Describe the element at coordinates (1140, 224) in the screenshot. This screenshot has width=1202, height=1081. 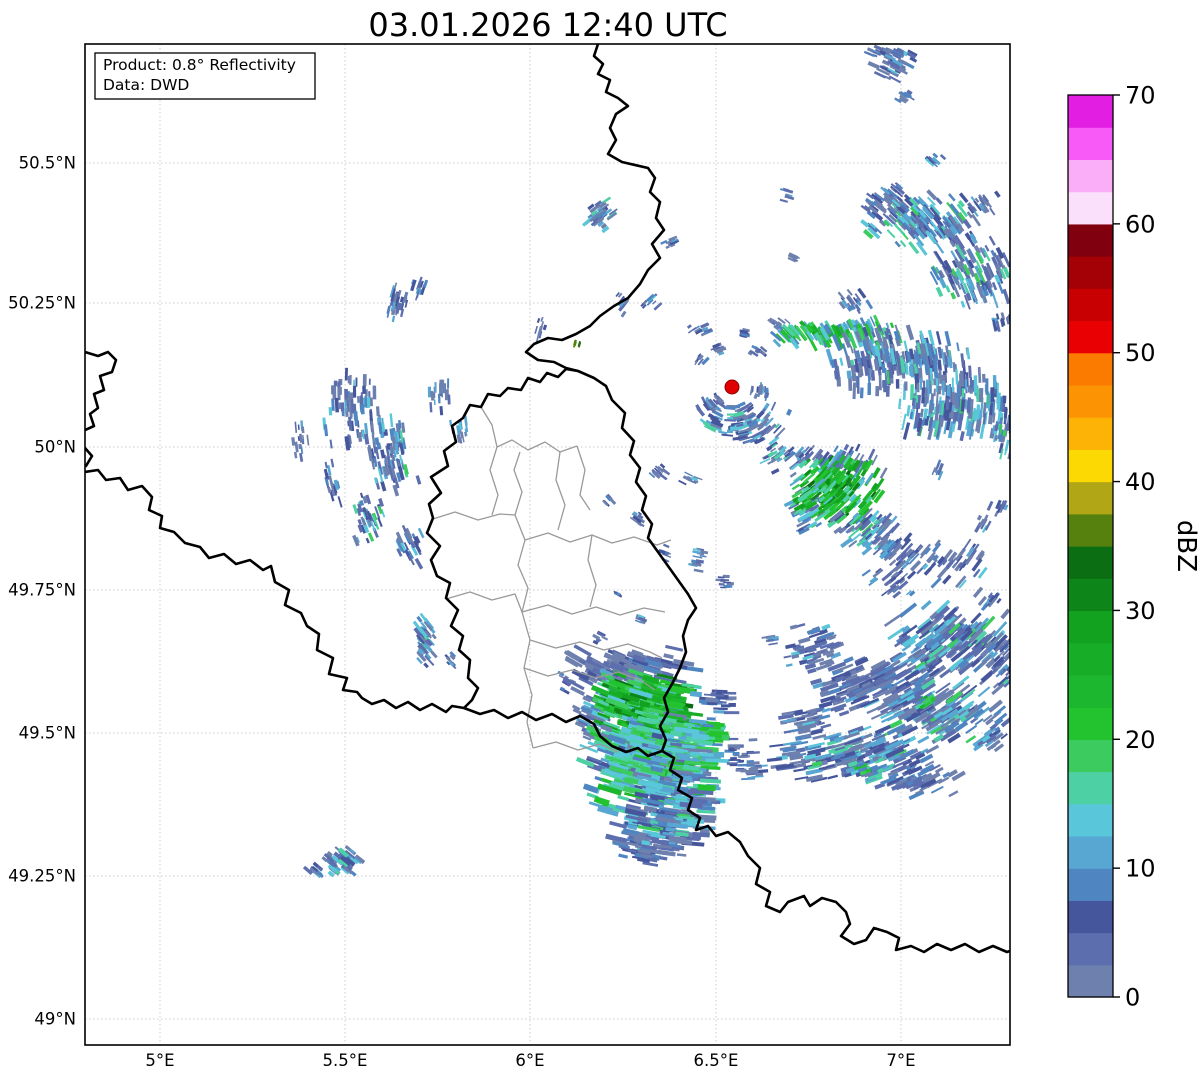
I see `colorbar-tick-label: 60` at that location.